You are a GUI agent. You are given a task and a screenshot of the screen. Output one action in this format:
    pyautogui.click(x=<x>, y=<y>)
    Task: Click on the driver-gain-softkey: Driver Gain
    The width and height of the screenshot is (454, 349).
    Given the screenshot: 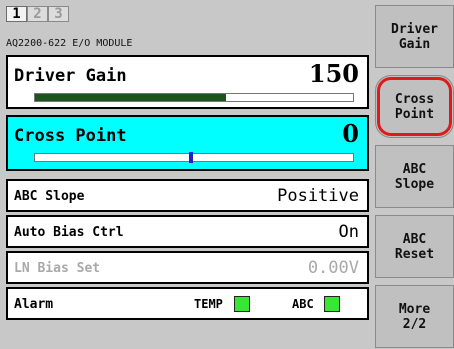 What is the action you would take?
    pyautogui.click(x=414, y=36)
    